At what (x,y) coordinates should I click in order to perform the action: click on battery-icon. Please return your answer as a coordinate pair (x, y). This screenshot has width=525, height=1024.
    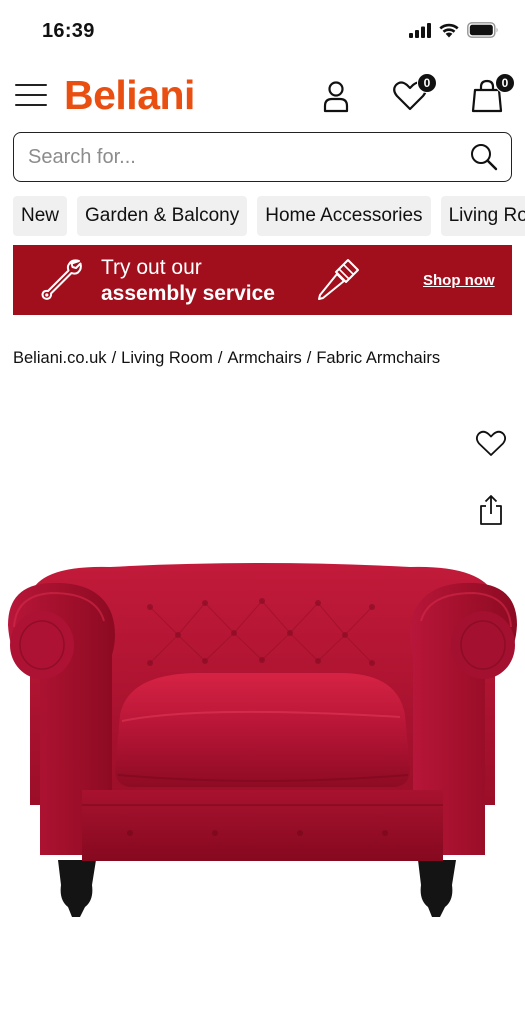
    Looking at the image, I should click on (482, 30).